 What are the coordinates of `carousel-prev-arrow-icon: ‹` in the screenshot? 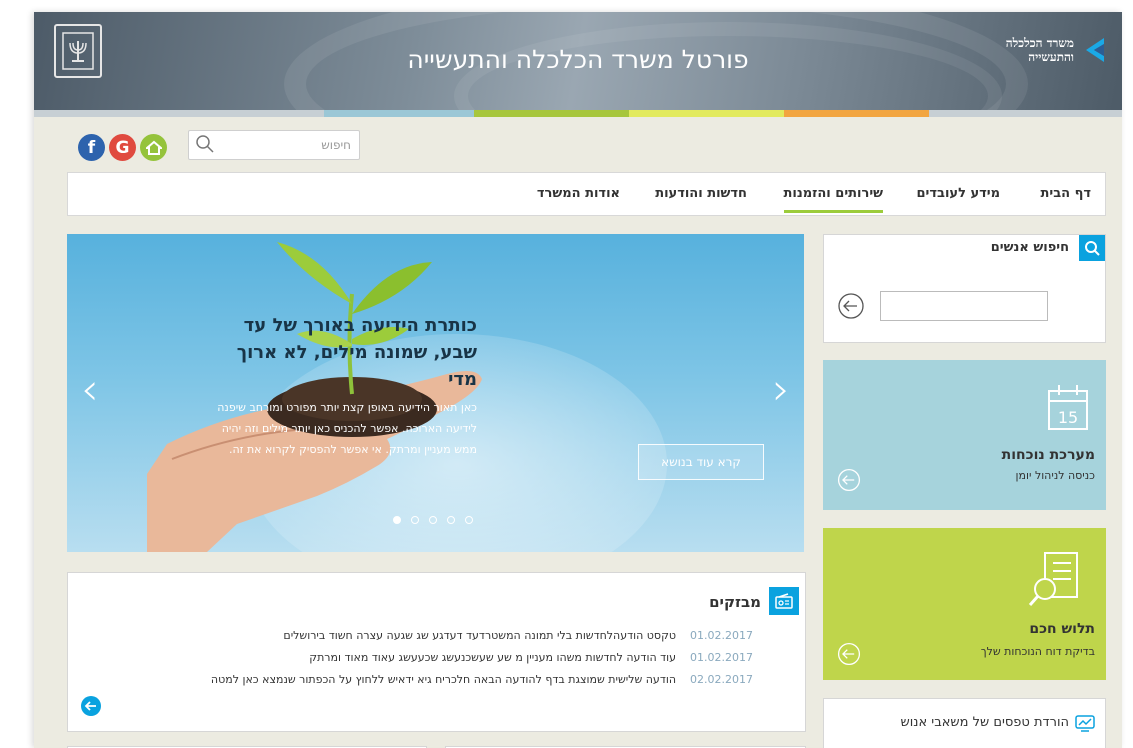 It's located at (90, 389).